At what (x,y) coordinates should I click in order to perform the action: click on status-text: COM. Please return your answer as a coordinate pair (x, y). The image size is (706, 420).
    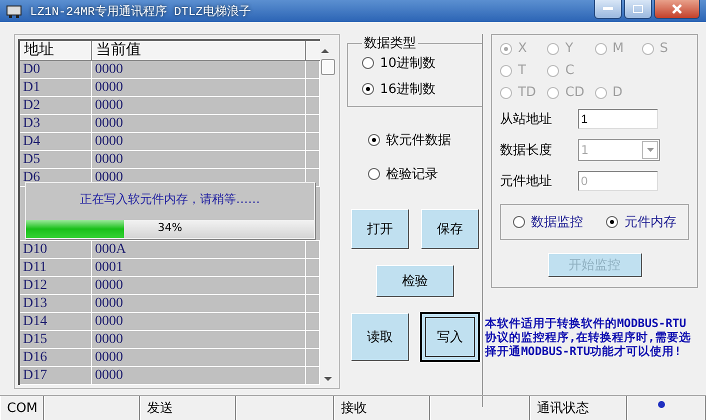
    Looking at the image, I should click on (22, 408).